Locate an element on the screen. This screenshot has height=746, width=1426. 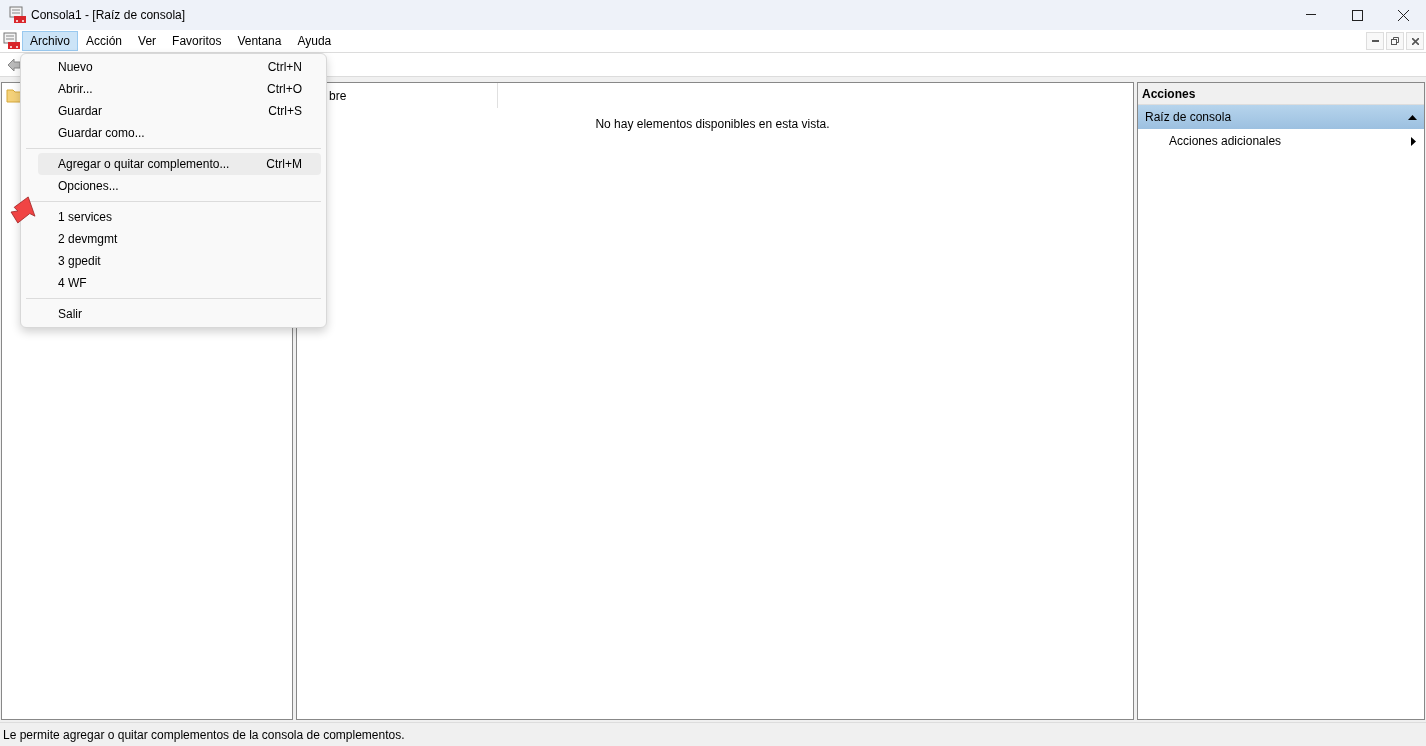
restore-icon is located at coordinates (1395, 41).